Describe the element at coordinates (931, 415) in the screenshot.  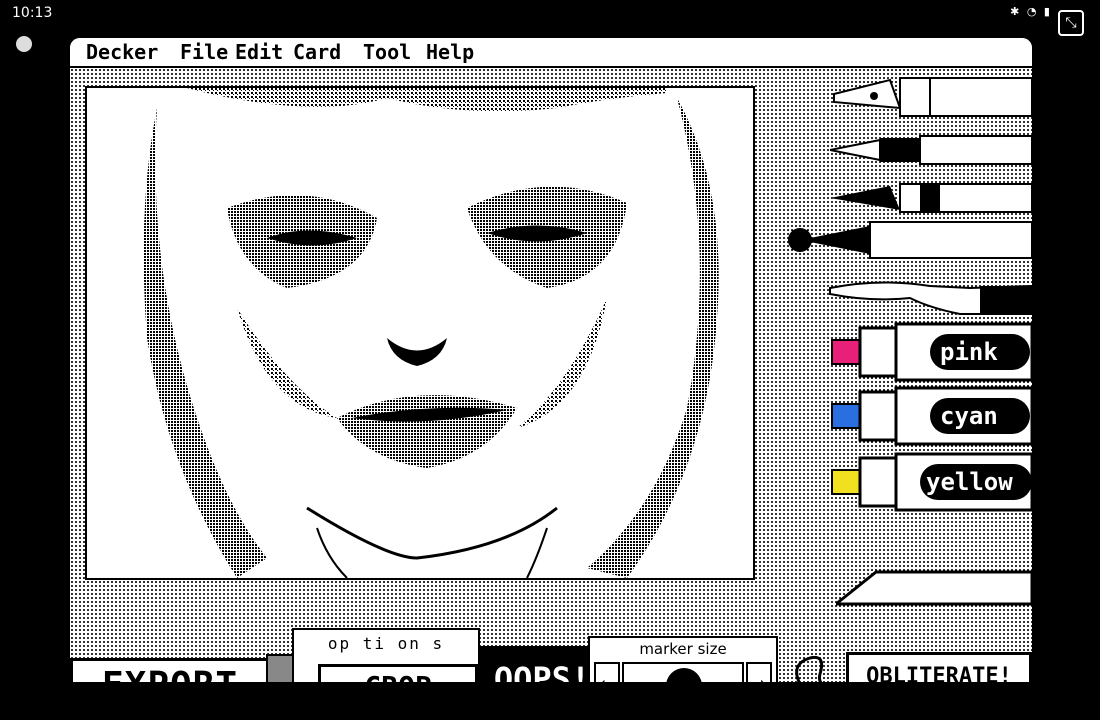
I see `cyan-marker: cyan` at that location.